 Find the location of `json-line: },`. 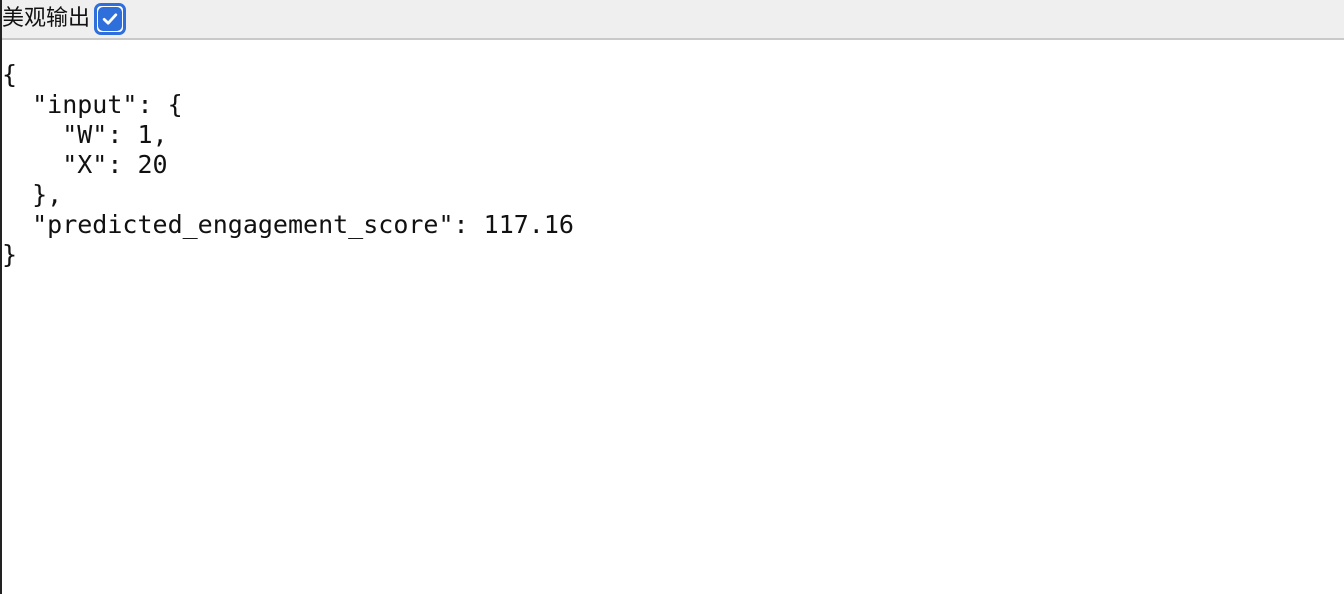

json-line: }, is located at coordinates (32, 194).